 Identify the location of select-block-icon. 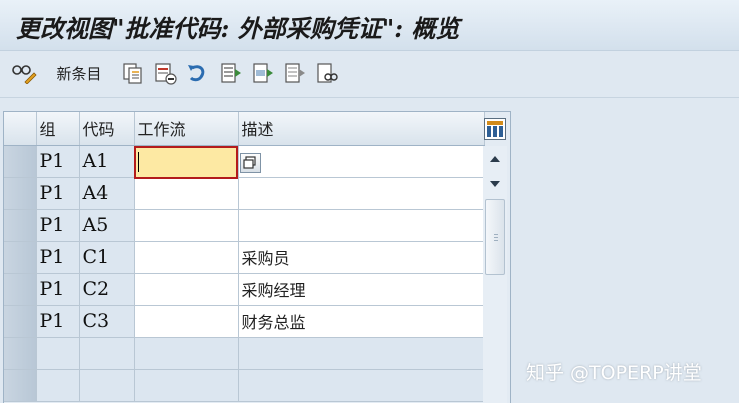
(263, 73).